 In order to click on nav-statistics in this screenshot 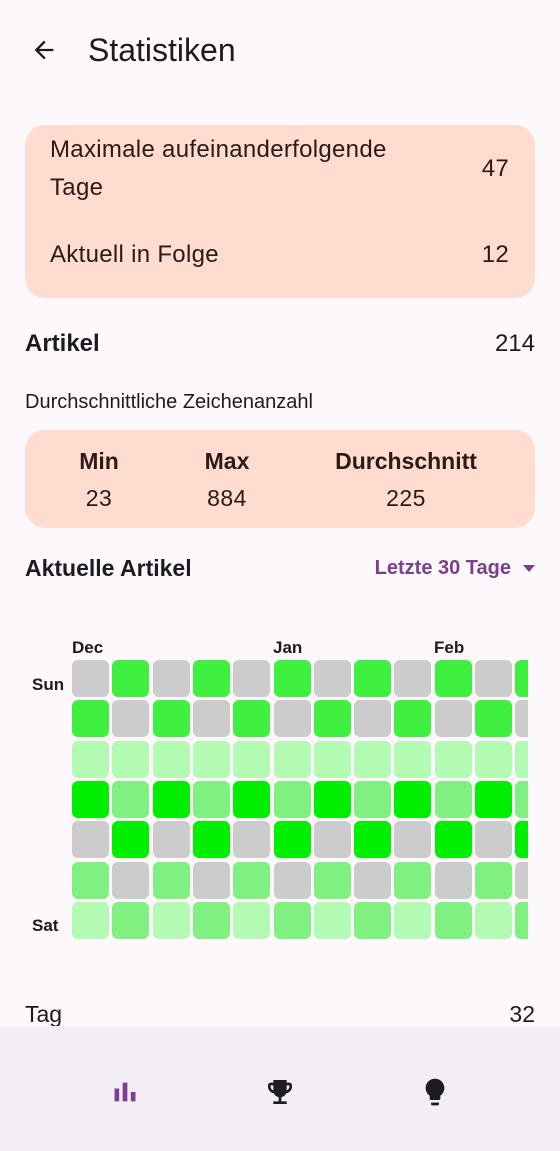, I will do `click(125, 1092)`.